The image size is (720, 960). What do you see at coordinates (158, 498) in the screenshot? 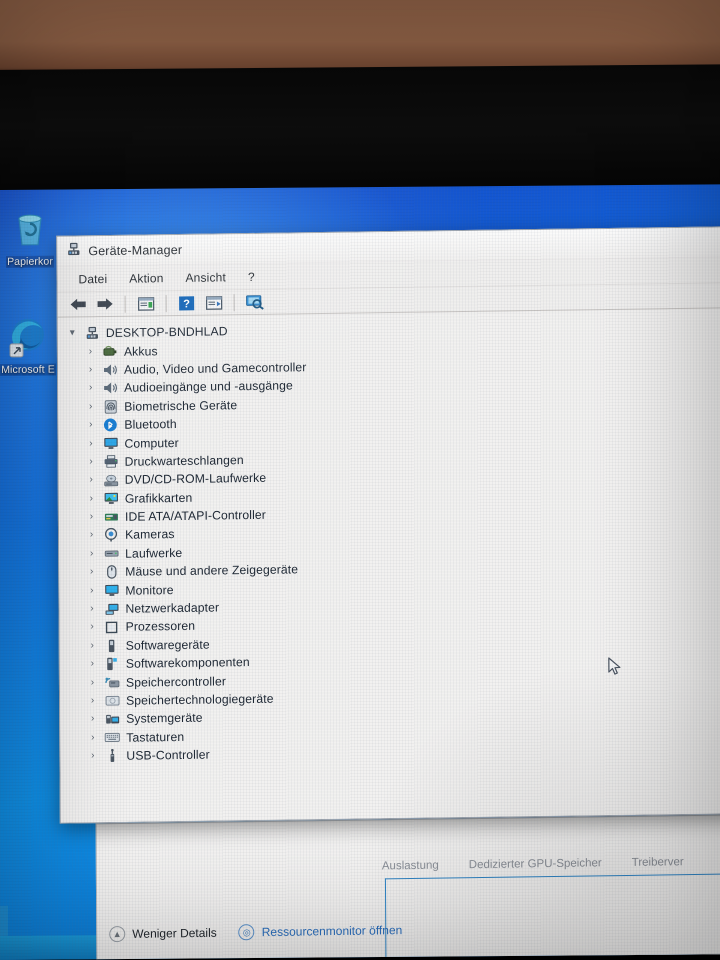
I see `tree-item-label: Grafikkarten` at bounding box center [158, 498].